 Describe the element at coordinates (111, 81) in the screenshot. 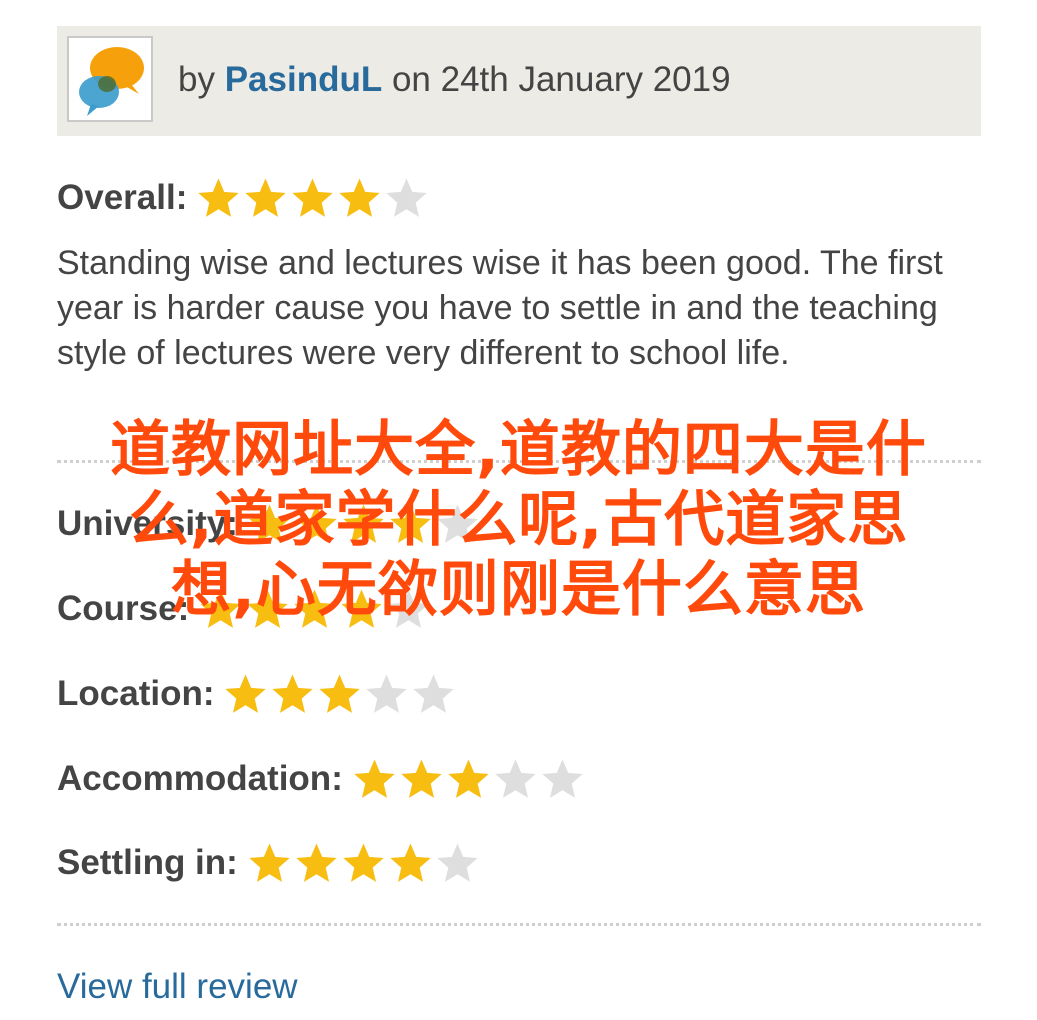

I see `speech-bubbles-logo` at that location.